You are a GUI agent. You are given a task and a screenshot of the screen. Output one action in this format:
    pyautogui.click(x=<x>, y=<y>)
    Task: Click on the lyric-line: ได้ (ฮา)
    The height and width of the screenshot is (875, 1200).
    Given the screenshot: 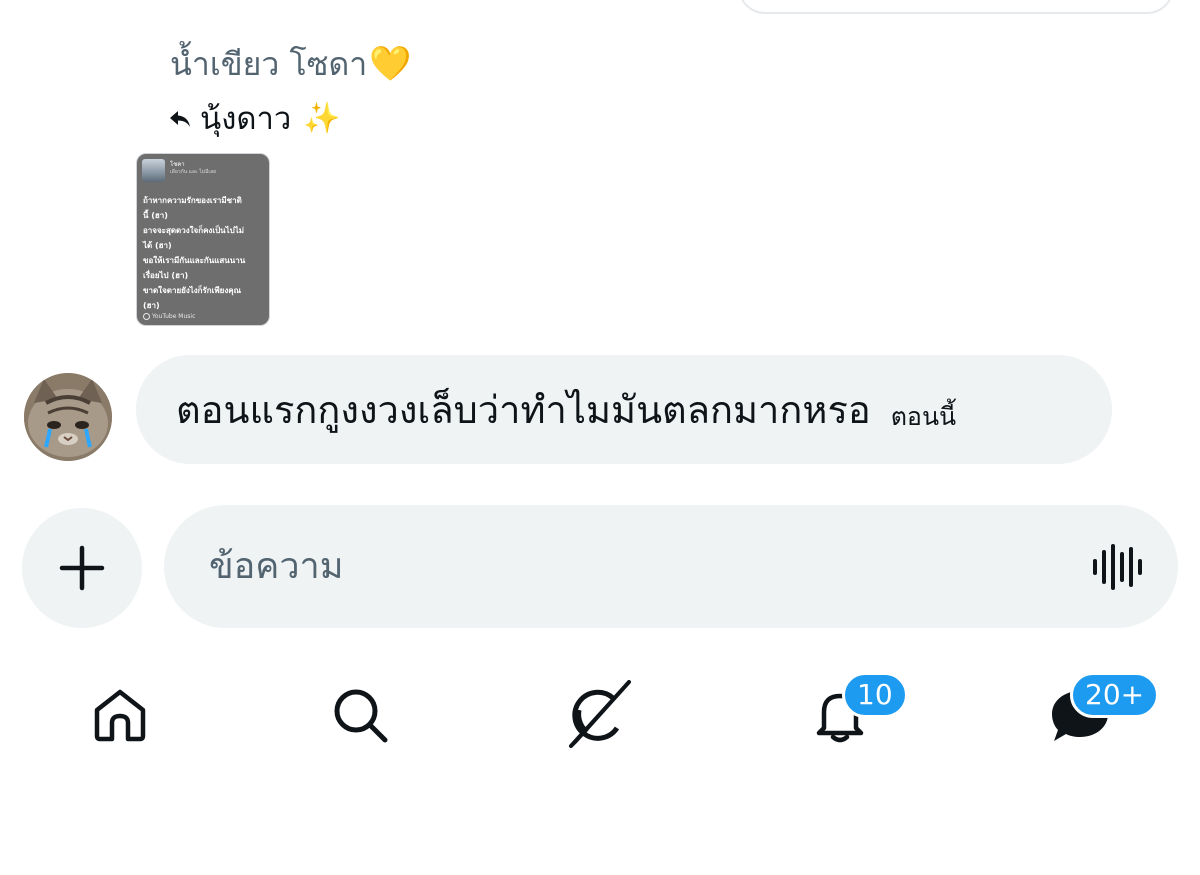 What is the action you would take?
    pyautogui.click(x=157, y=245)
    